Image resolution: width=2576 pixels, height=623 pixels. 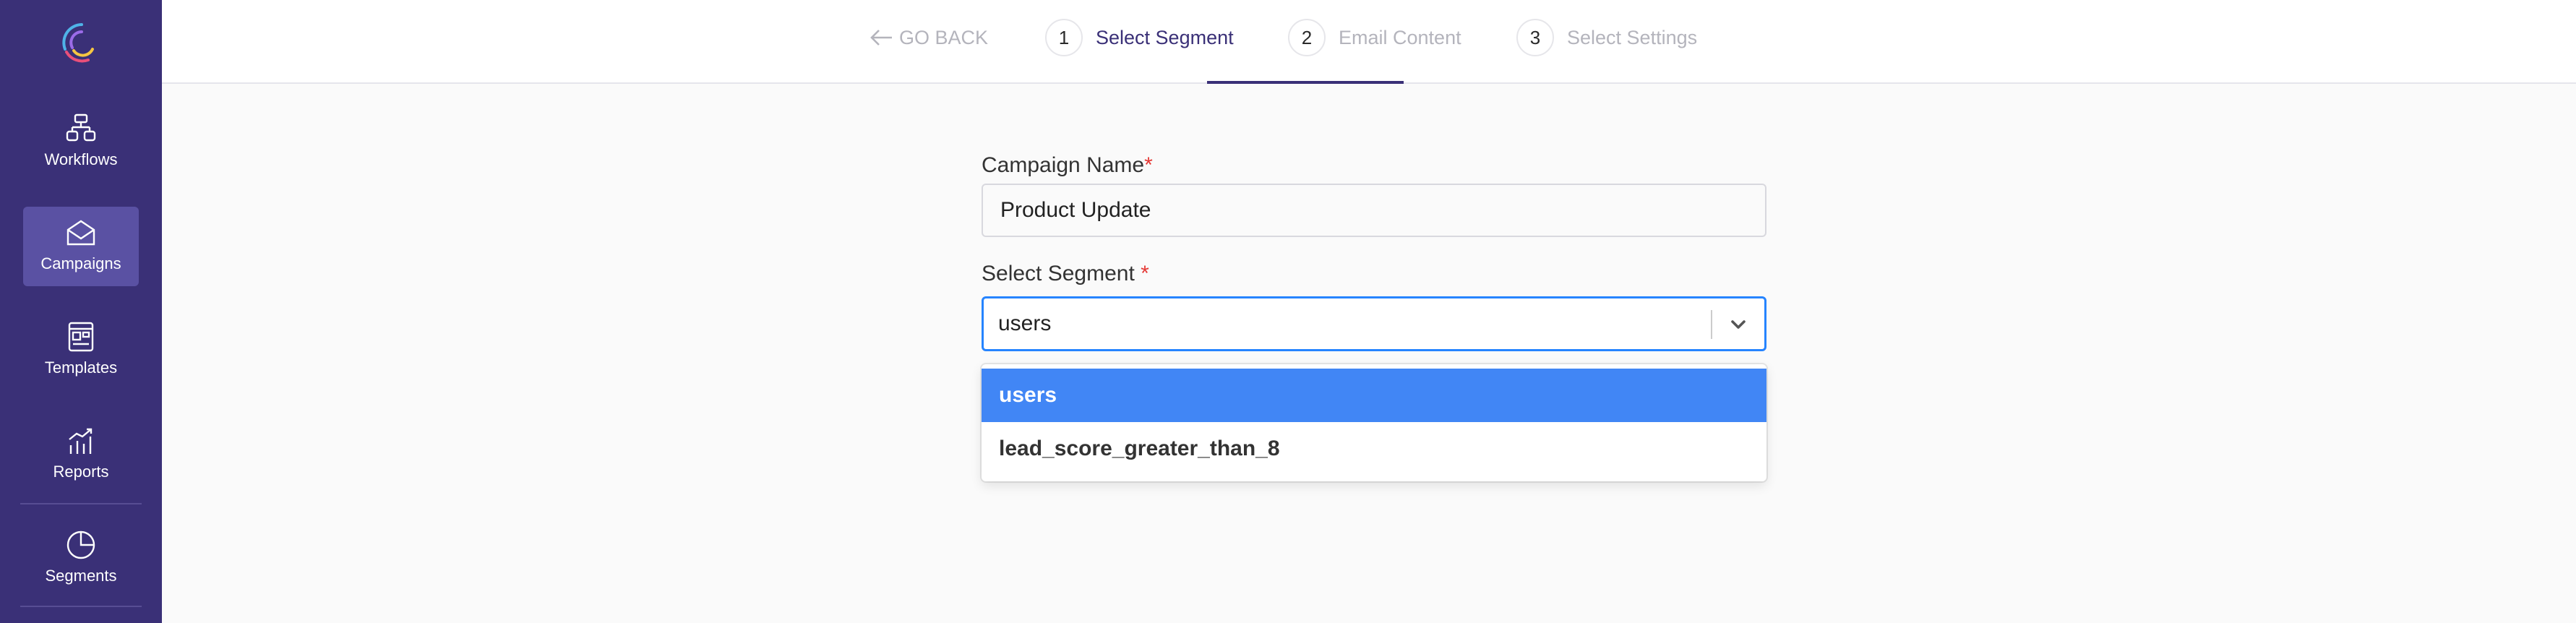 I want to click on arrow-left-icon, so click(x=881, y=38).